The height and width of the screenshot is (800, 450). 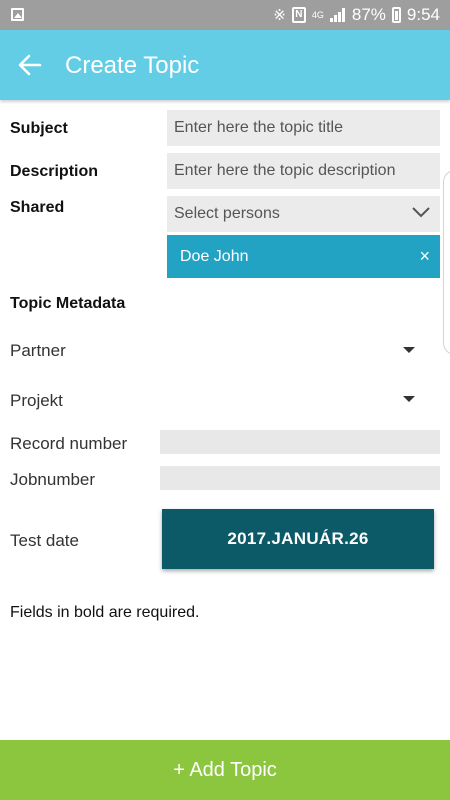 I want to click on projekt-dropdown-icon, so click(x=409, y=399).